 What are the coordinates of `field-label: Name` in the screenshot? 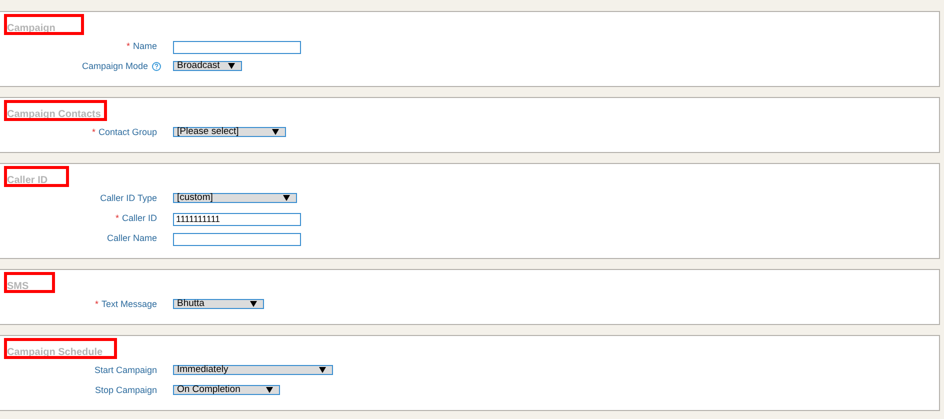 It's located at (144, 46).